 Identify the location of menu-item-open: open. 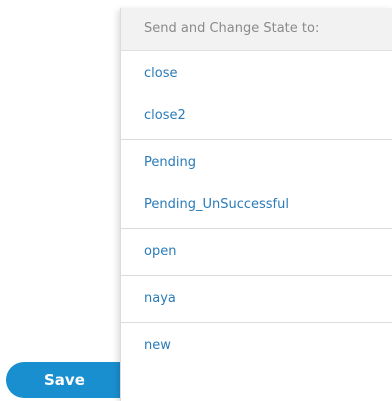
(256, 252).